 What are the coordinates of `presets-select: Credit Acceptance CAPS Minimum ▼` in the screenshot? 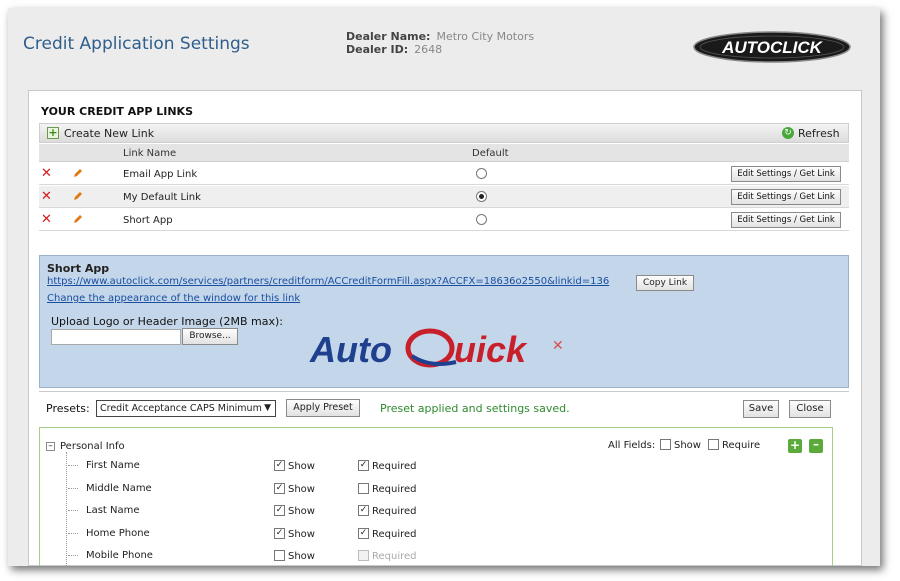 It's located at (186, 408).